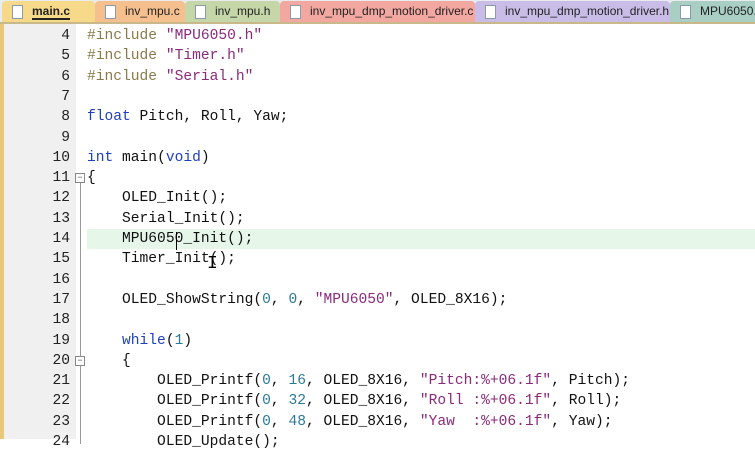 This screenshot has width=755, height=452. I want to click on code-line: 15 Timer_Init();, so click(377, 259).